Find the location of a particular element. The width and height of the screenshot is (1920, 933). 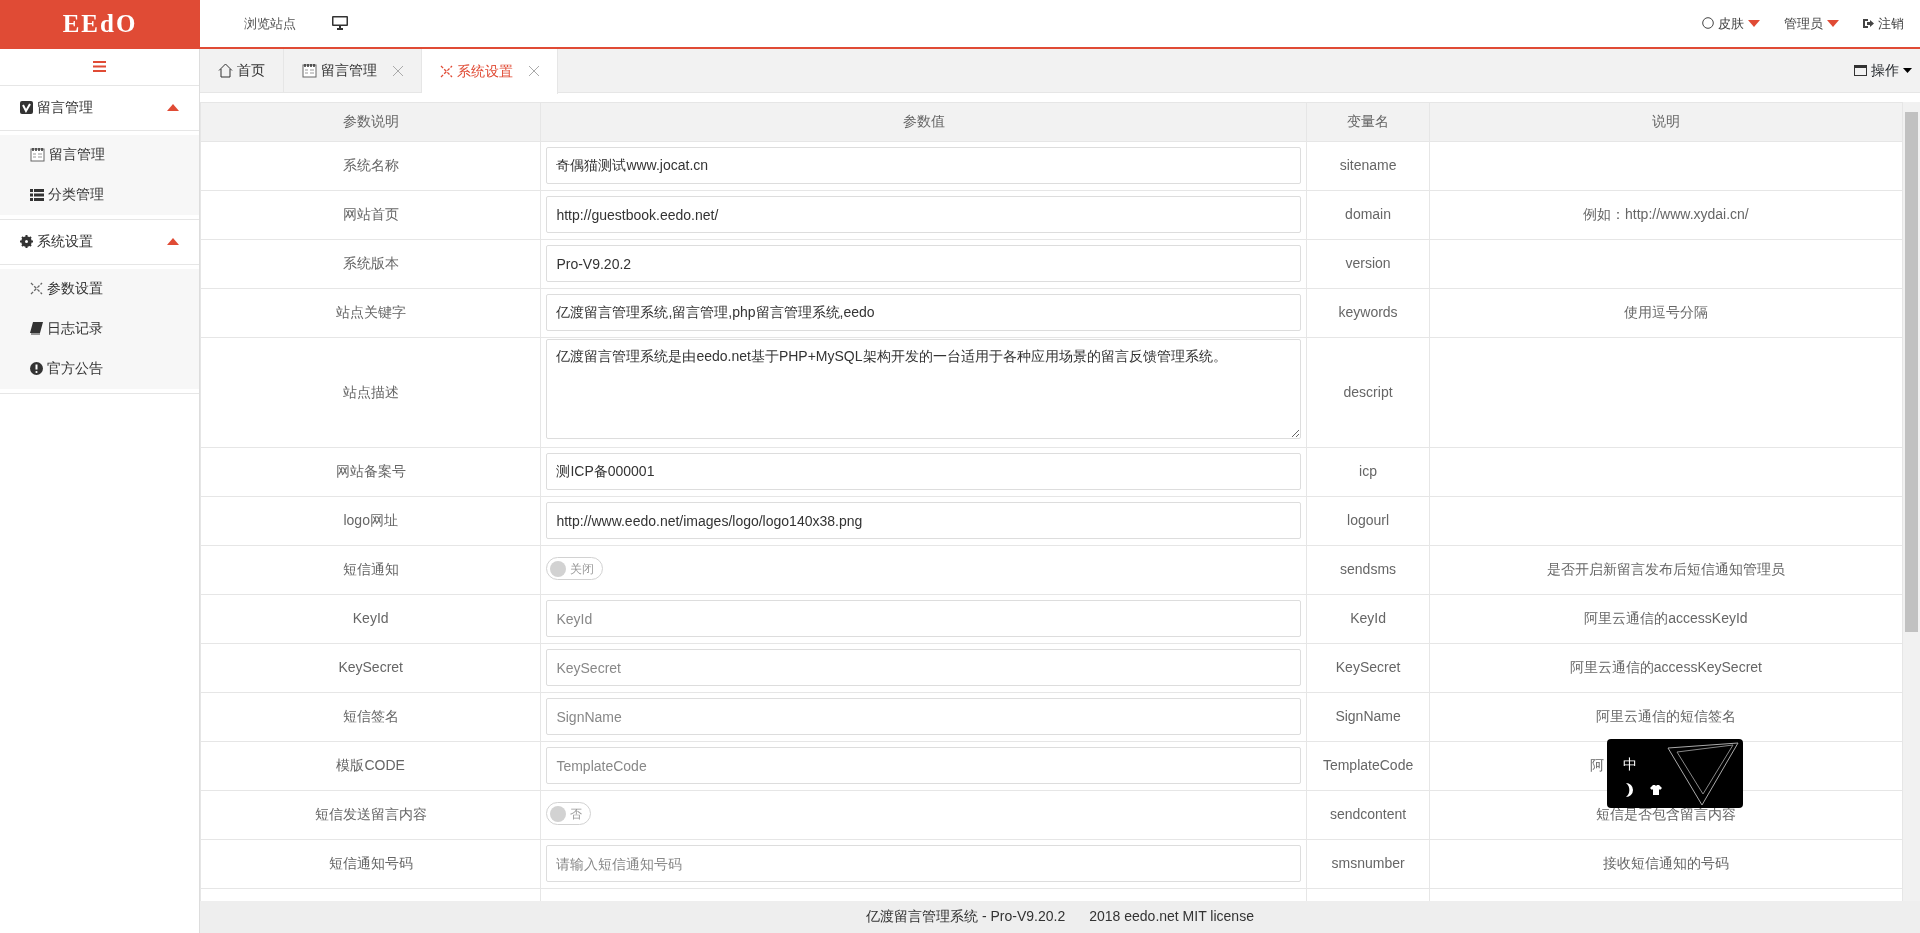

input-field: Pro-V9.20.2 is located at coordinates (924, 264).